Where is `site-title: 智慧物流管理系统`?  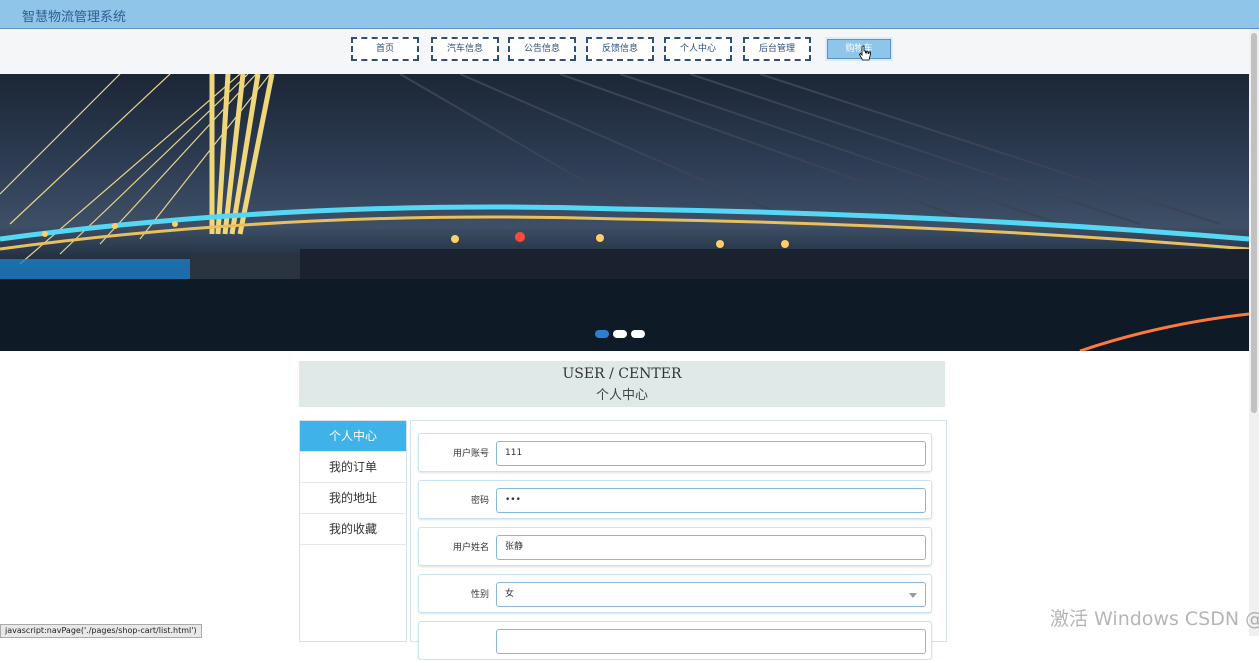
site-title: 智慧物流管理系统 is located at coordinates (74, 17).